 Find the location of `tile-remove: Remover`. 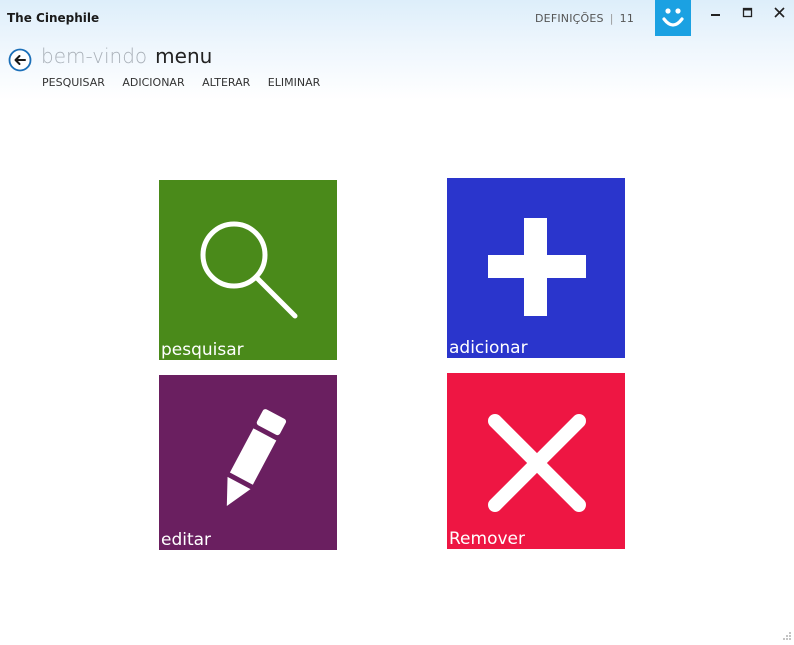

tile-remove: Remover is located at coordinates (536, 461).